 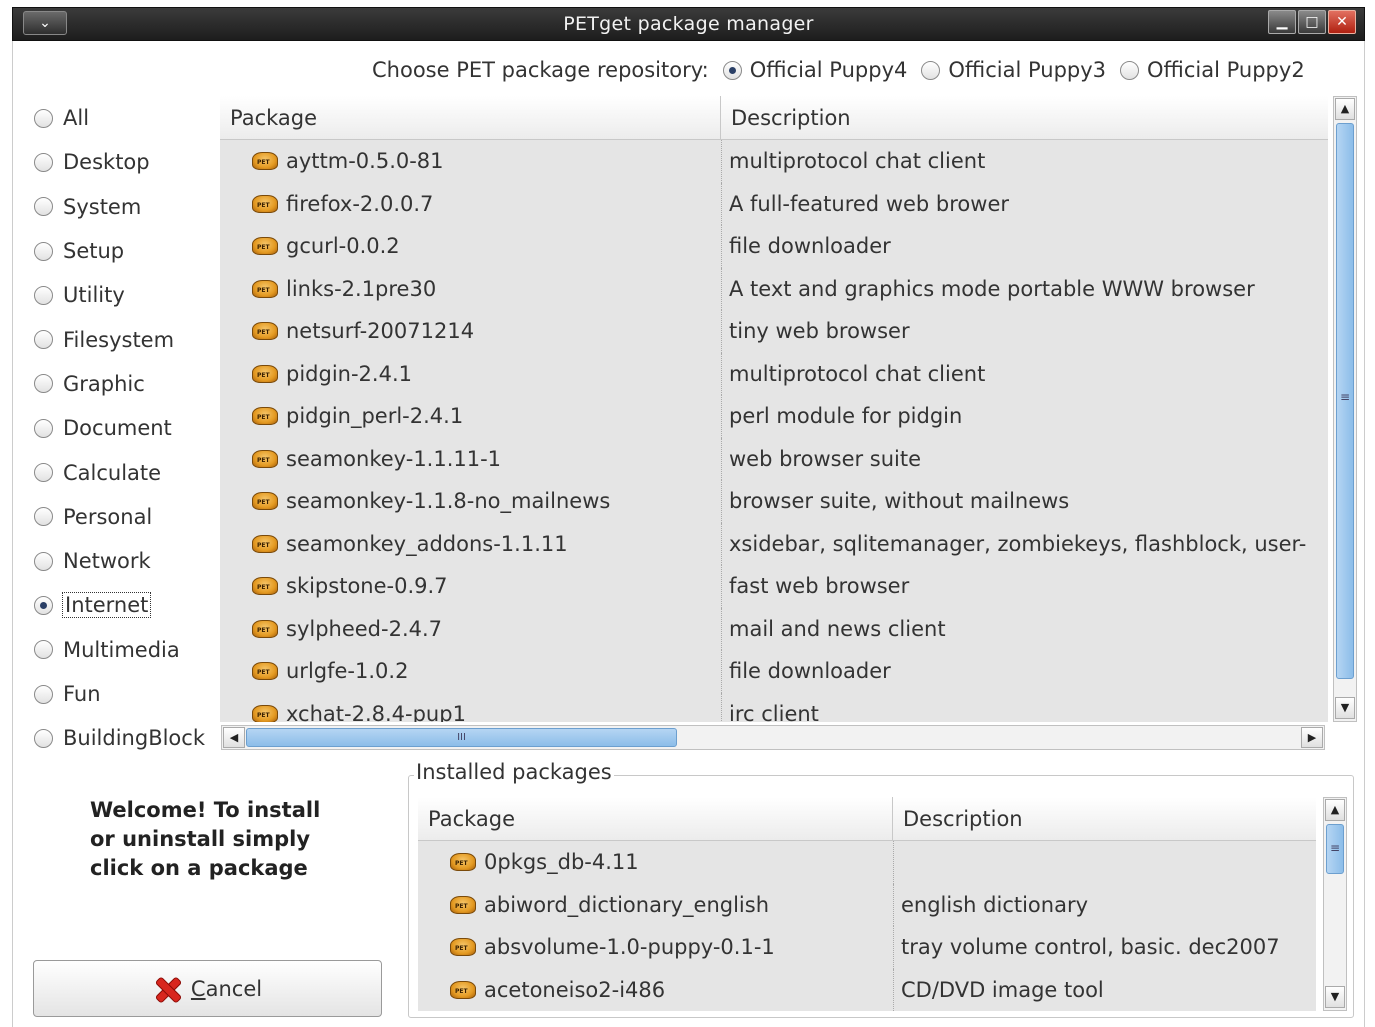 What do you see at coordinates (234, 737) in the screenshot?
I see `scroll-left-arrow-icon: ◀` at bounding box center [234, 737].